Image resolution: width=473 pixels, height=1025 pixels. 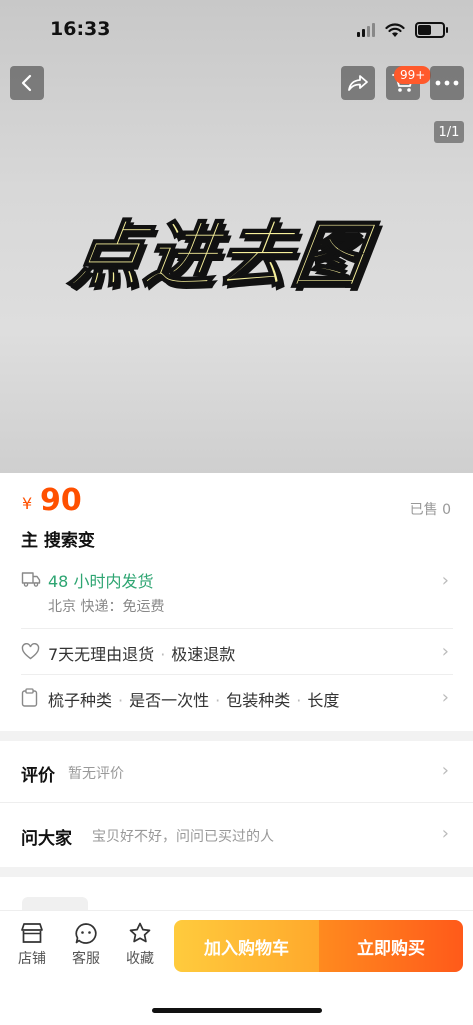 I want to click on image-pager: 1/1, so click(x=449, y=132).